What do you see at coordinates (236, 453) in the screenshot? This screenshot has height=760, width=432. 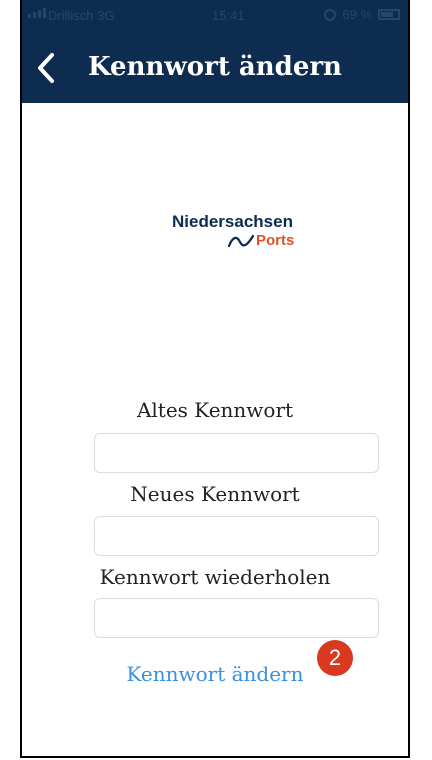 I see `old-password-field` at bounding box center [236, 453].